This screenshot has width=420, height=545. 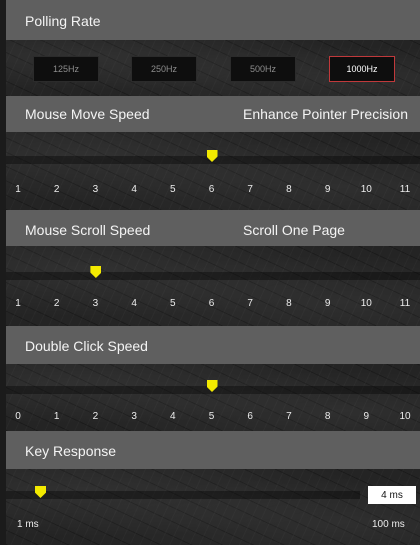 What do you see at coordinates (213, 276) in the screenshot?
I see `scroll-speed-track` at bounding box center [213, 276].